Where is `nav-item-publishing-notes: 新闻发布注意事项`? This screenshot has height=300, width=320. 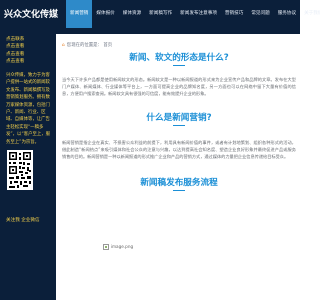 nav-item-publishing-notes: 新闻发布注意事项 is located at coordinates (198, 14).